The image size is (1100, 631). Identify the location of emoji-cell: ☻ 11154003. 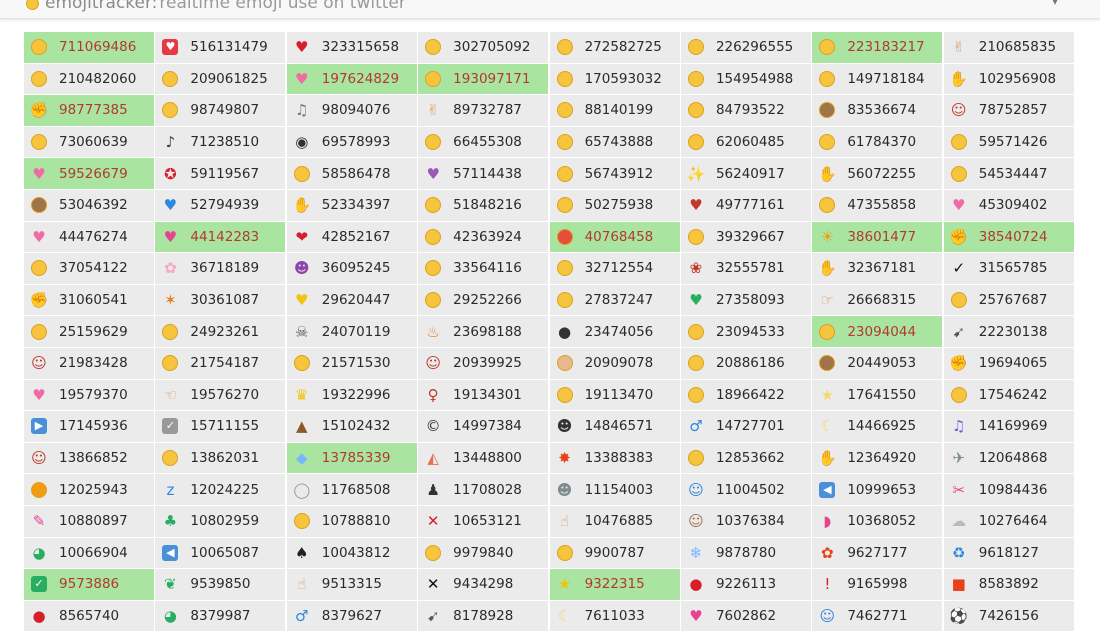
(614, 489).